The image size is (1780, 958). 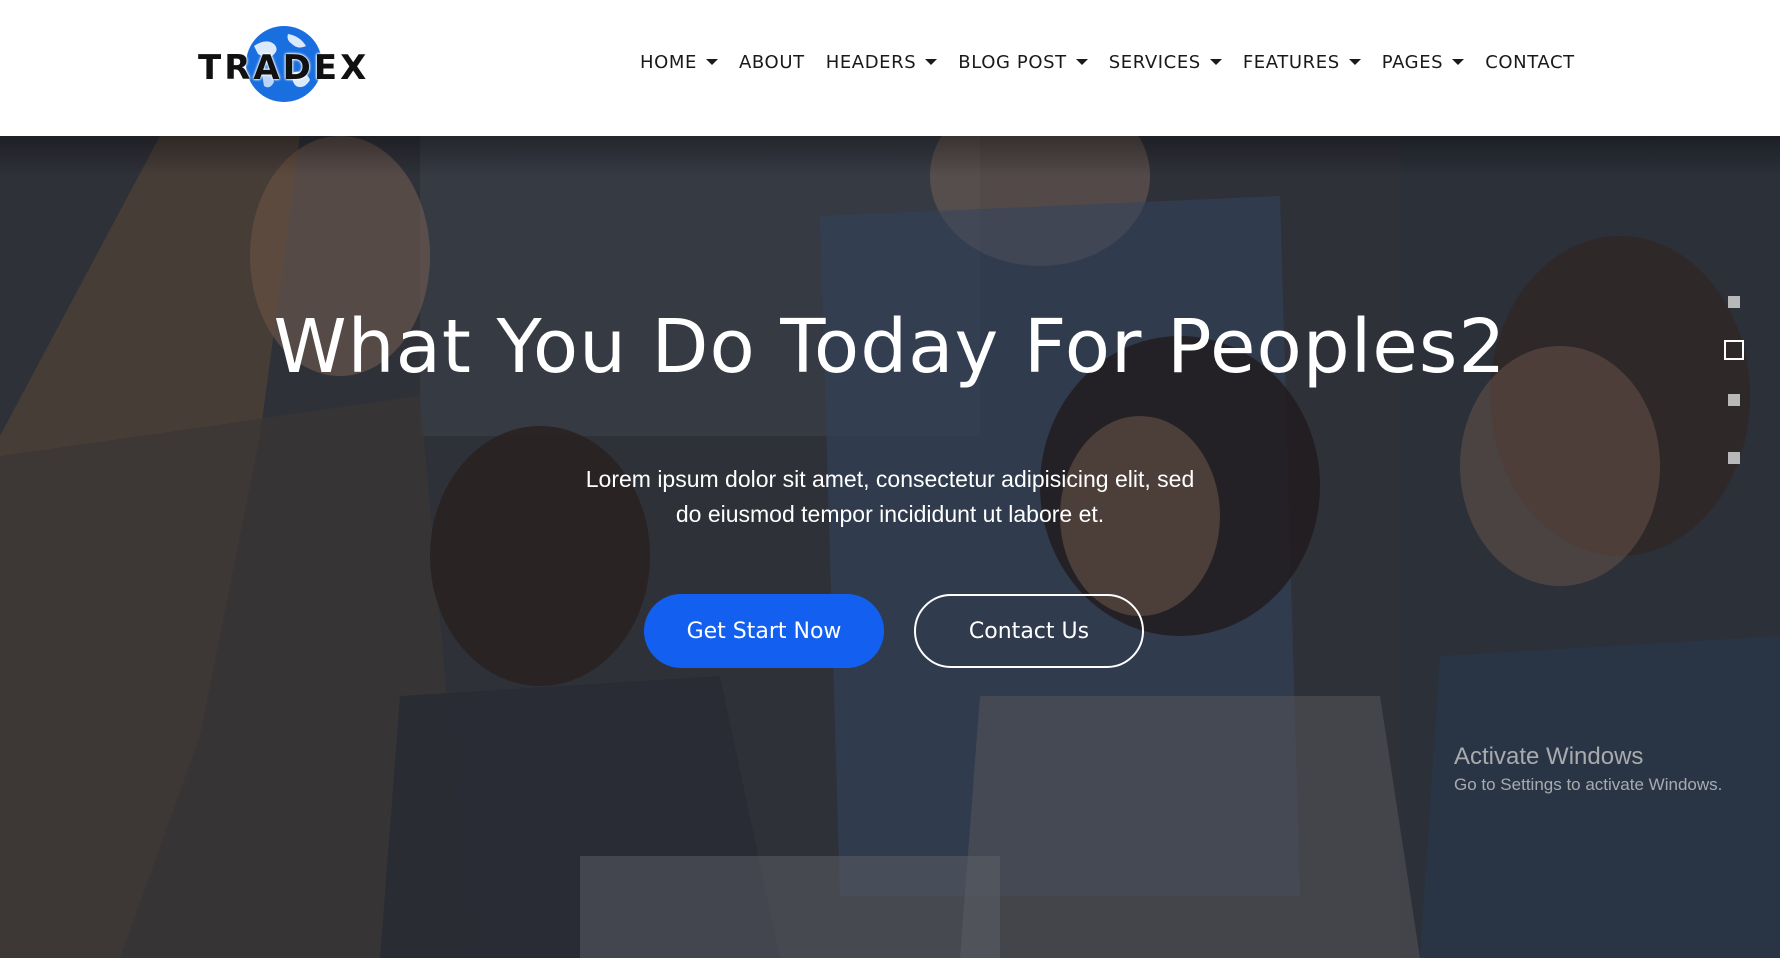 I want to click on brand-name: TRADEX, so click(x=284, y=68).